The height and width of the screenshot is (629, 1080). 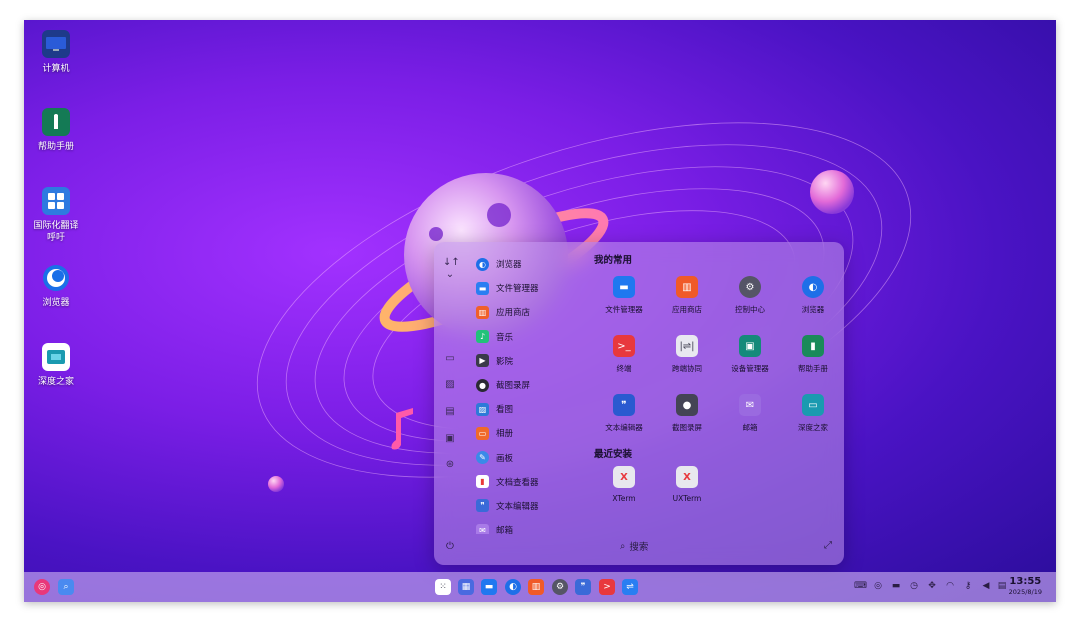 What do you see at coordinates (687, 477) in the screenshot?
I see `uxterm-icon: X` at bounding box center [687, 477].